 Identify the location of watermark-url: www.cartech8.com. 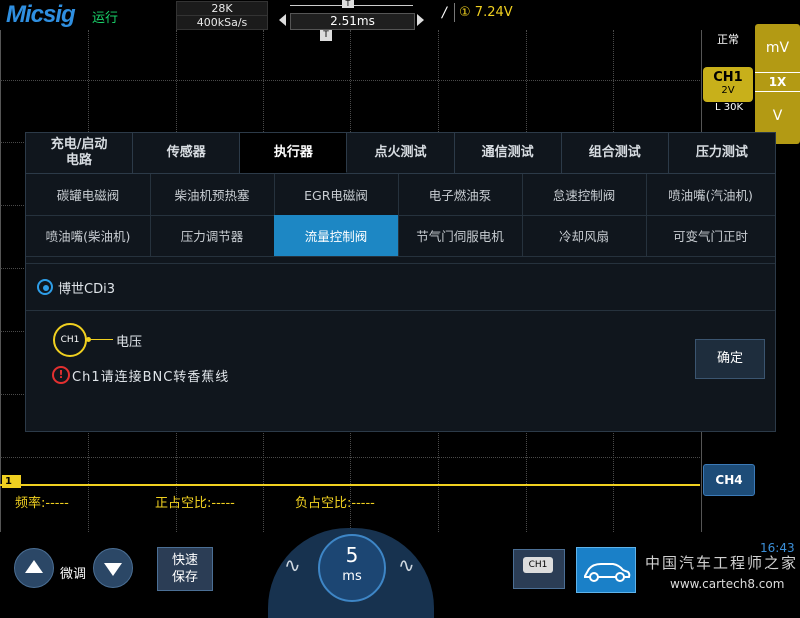
(727, 584).